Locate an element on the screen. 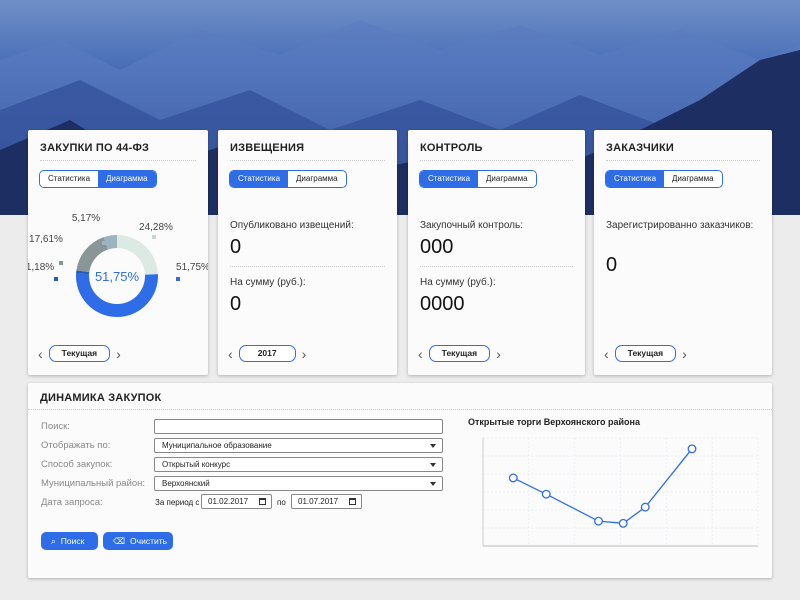 This screenshot has height=600, width=800. selected-value: Муниципальное образование is located at coordinates (217, 445).